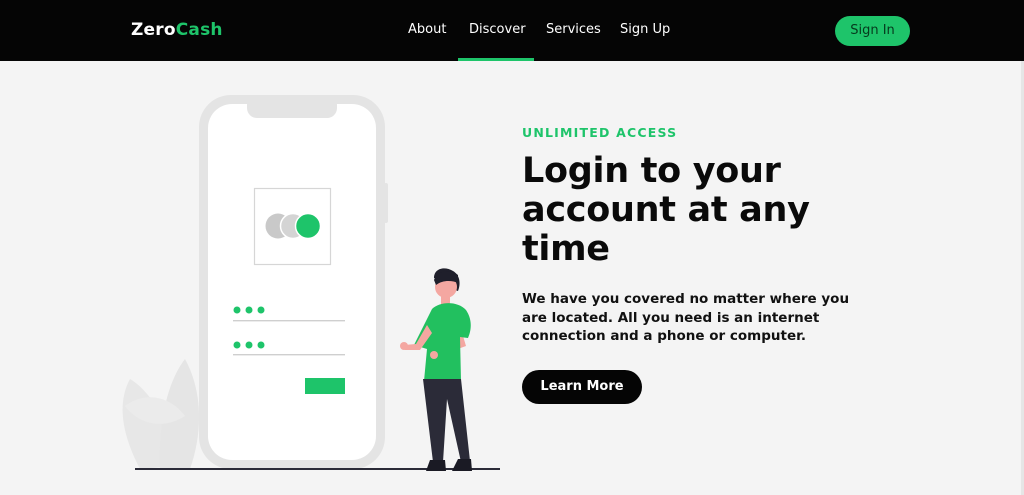 This screenshot has width=1024, height=495. I want to click on nav-discover: Discover, so click(497, 29).